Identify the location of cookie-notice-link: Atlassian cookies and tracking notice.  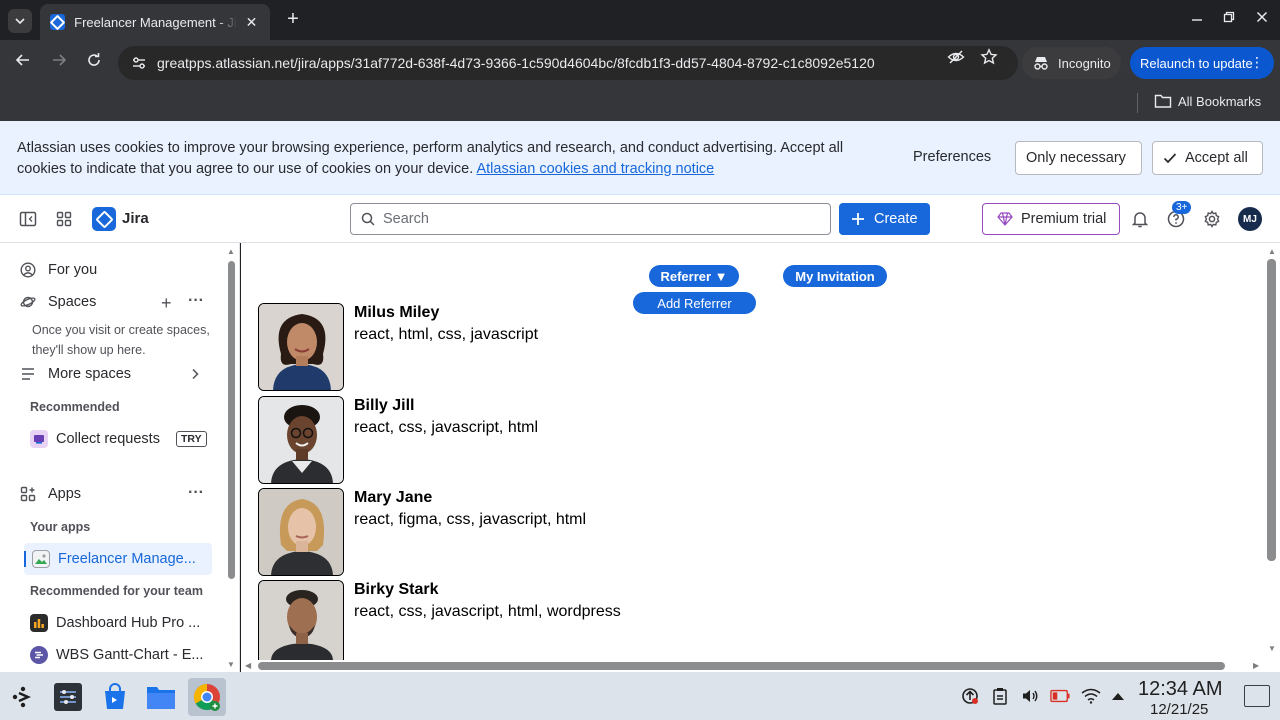
(595, 169).